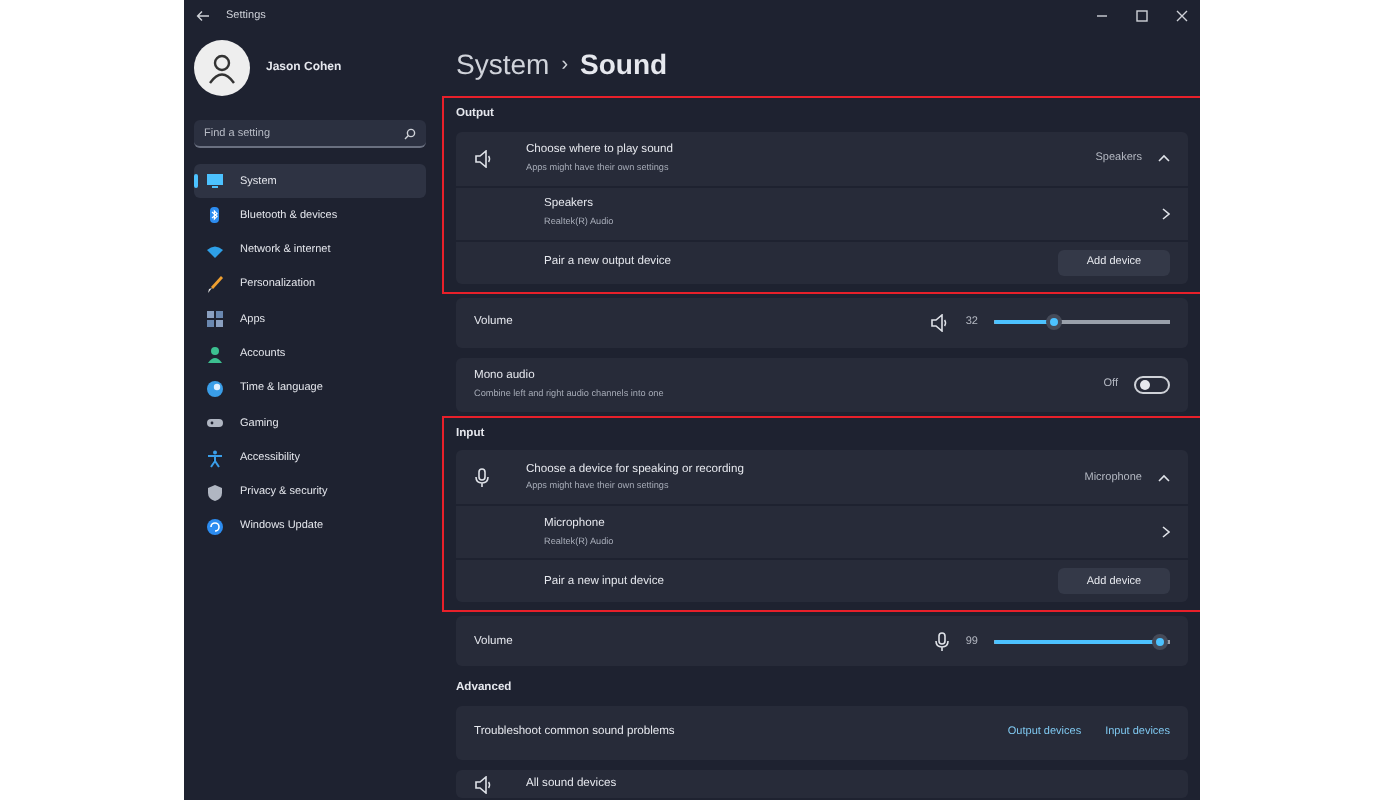  I want to click on maximize-icon, so click(1142, 16).